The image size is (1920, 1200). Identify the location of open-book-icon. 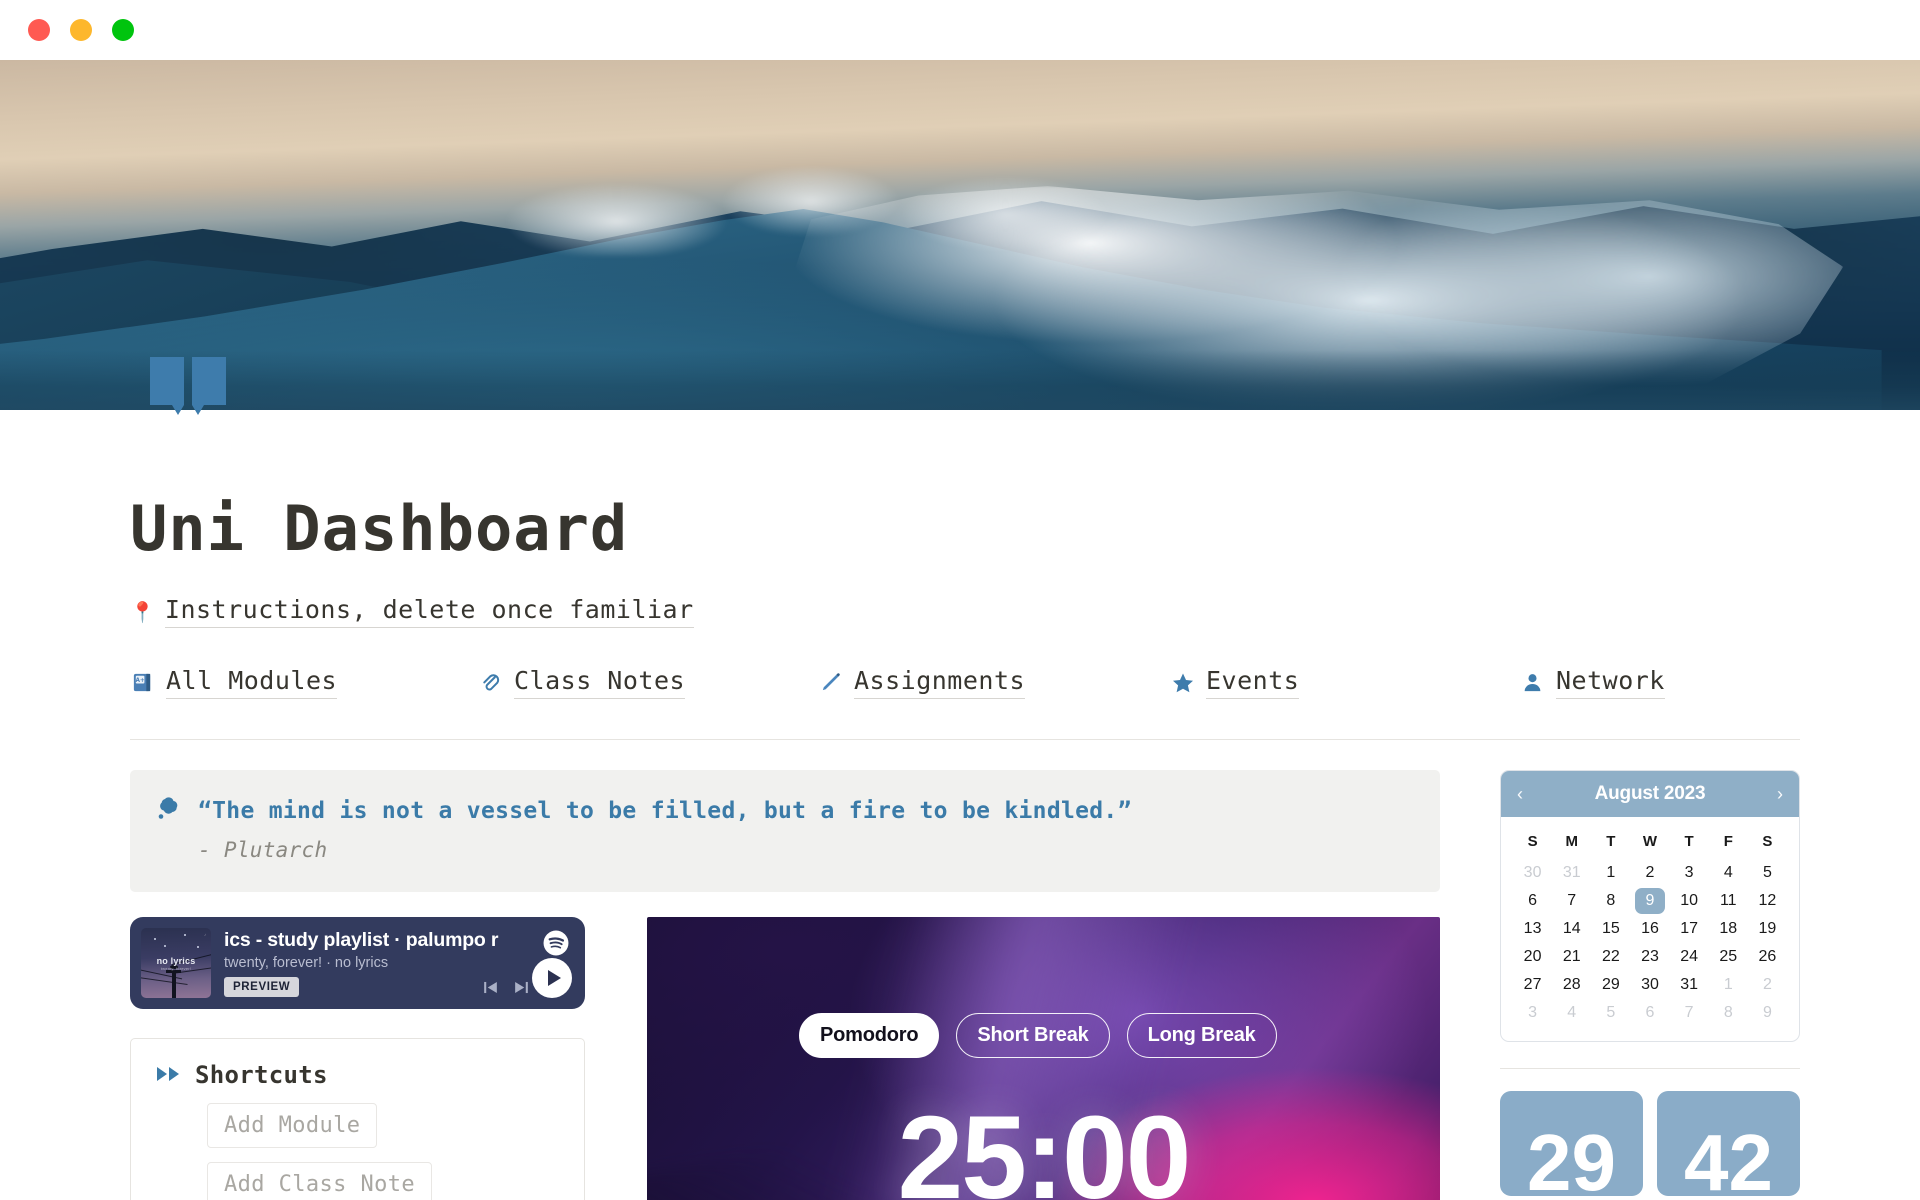
(189, 386).